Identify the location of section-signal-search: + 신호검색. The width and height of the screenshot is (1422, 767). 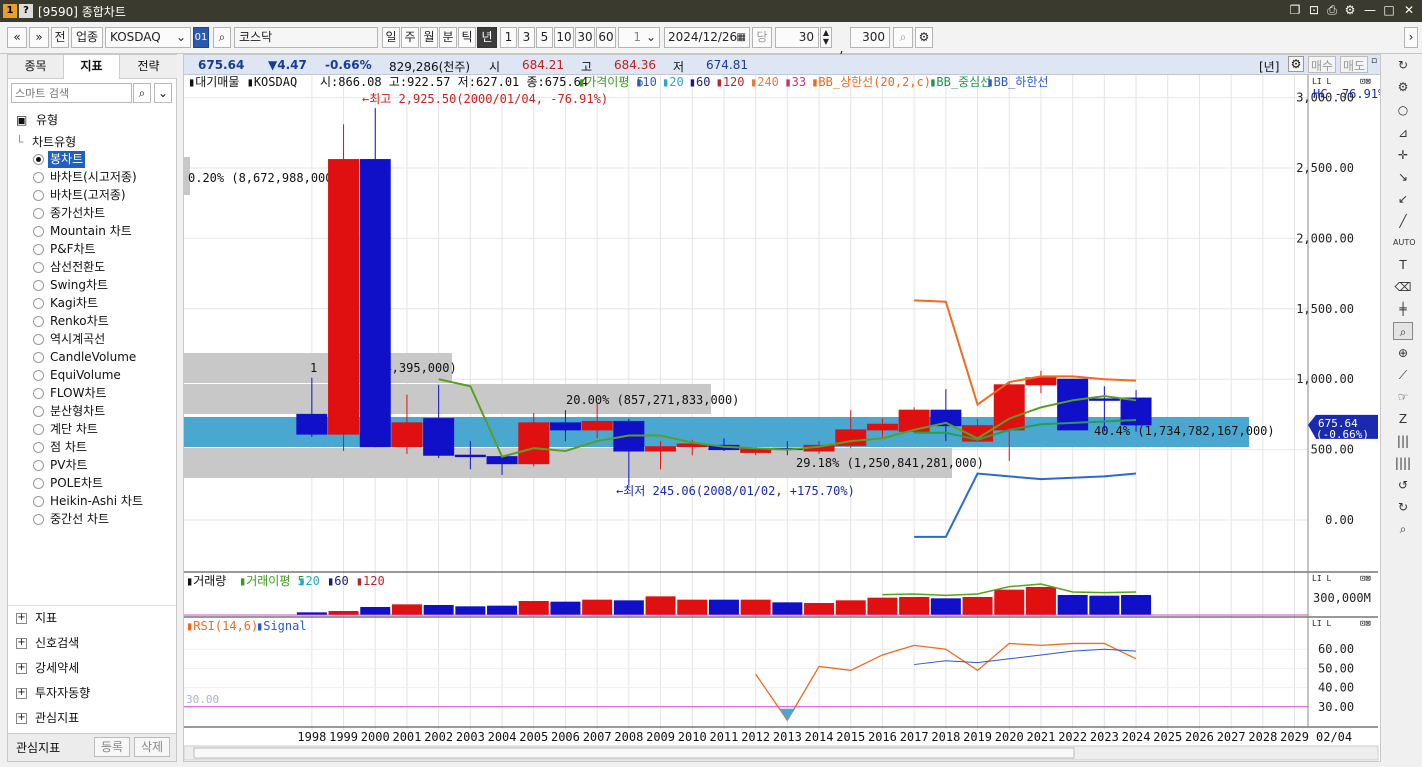
(47, 643).